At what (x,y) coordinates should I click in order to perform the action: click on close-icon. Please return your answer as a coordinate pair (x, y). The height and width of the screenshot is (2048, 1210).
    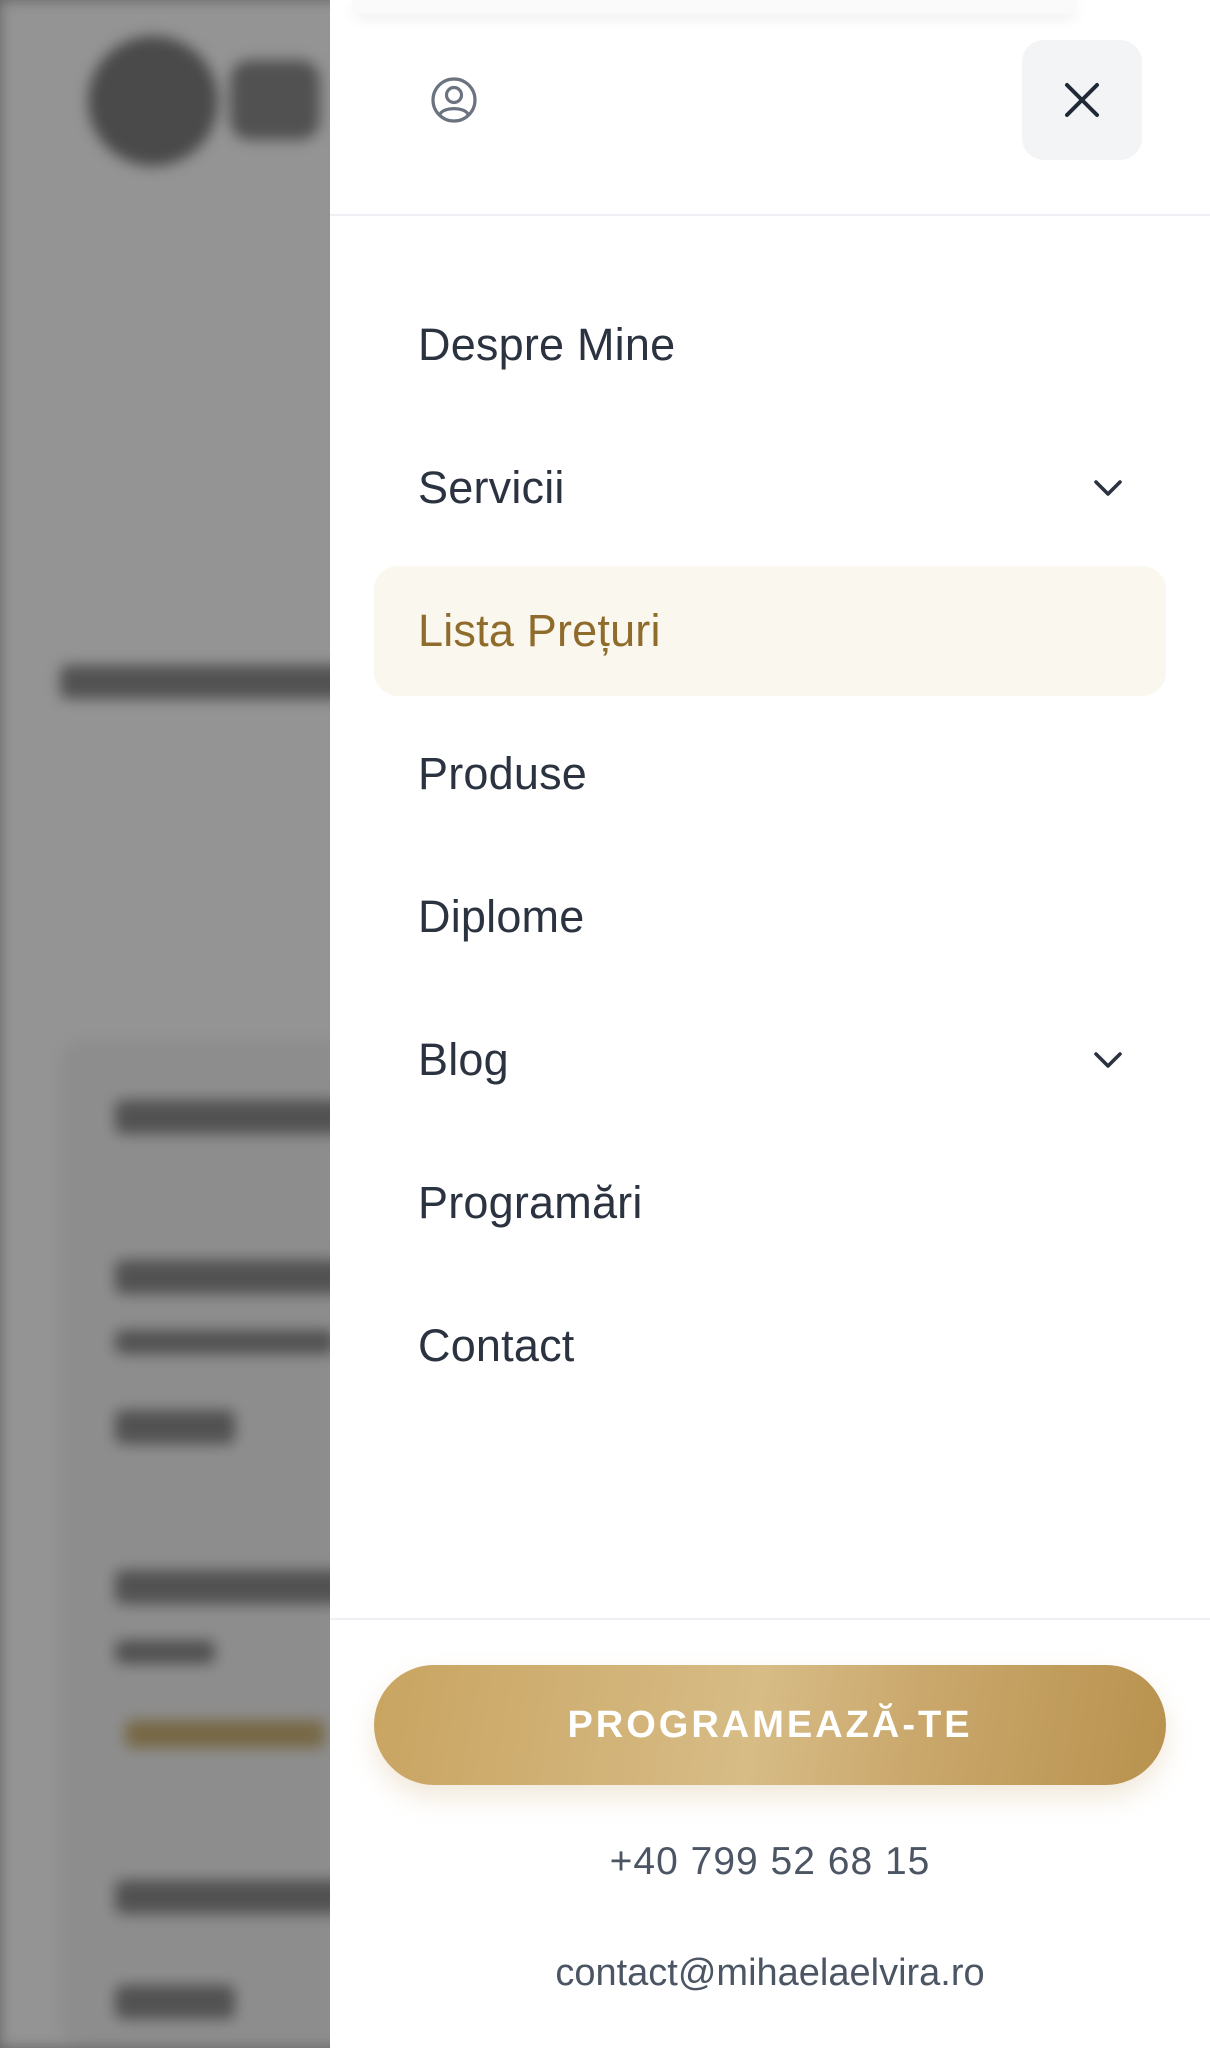
    Looking at the image, I should click on (1082, 100).